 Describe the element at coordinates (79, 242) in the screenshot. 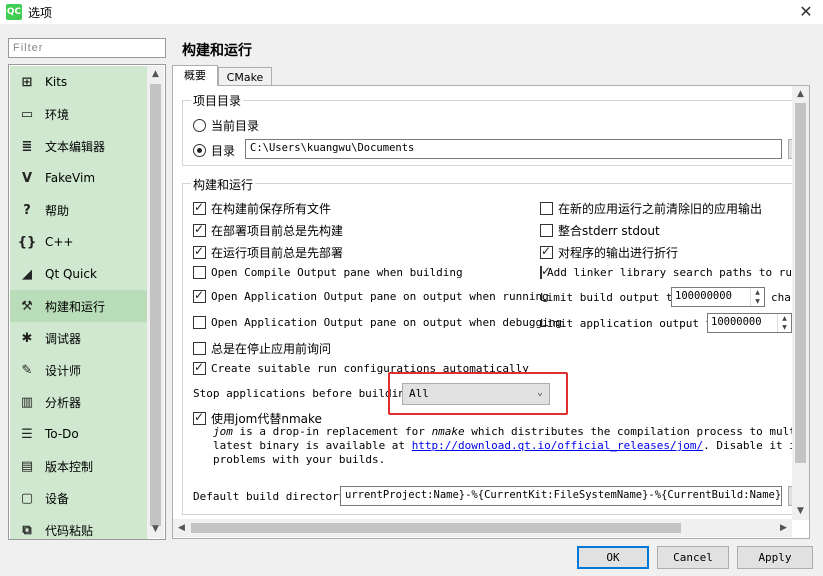

I see `sidebar-item: {} C++` at that location.